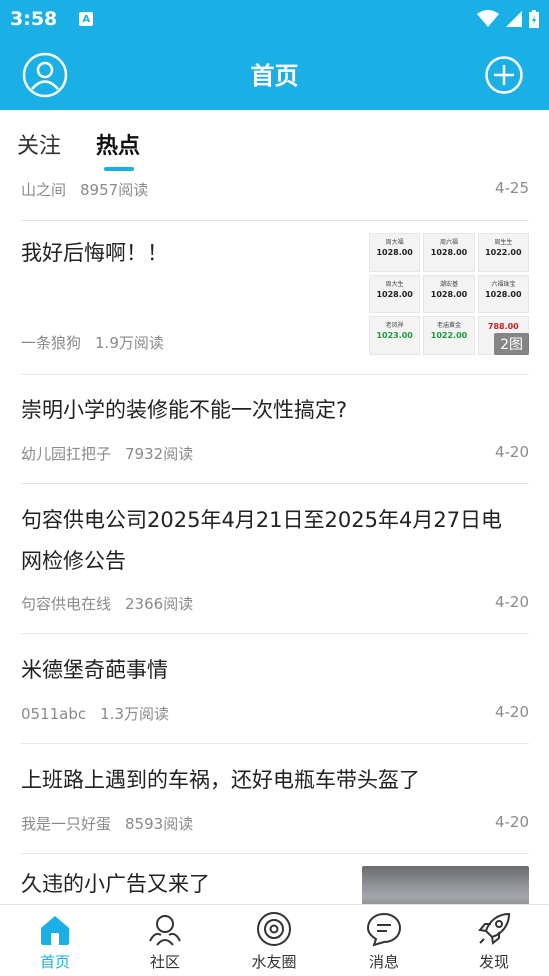 The width and height of the screenshot is (549, 976). Describe the element at coordinates (275, 879) in the screenshot. I see `list-item: 久违的小广告又来了` at that location.